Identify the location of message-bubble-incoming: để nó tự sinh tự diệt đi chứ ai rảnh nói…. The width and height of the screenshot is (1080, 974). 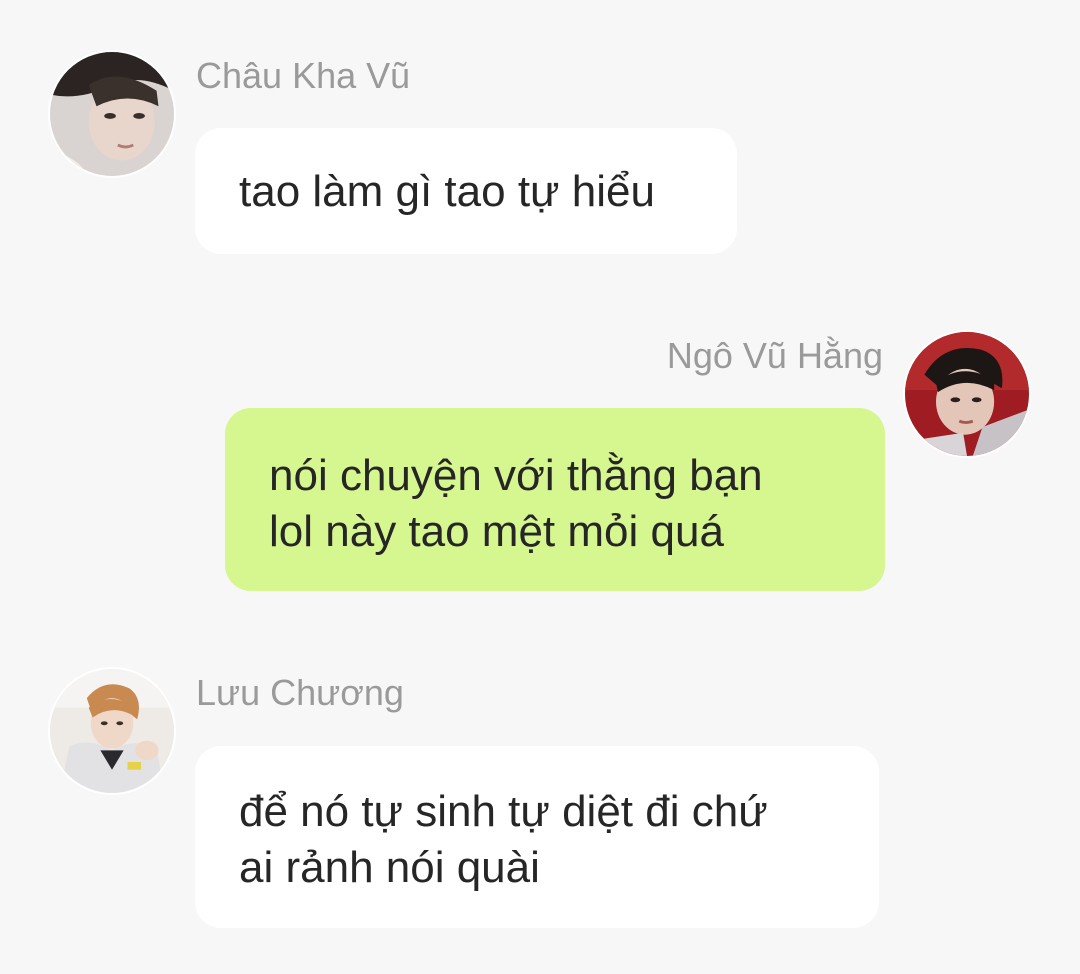
(537, 837).